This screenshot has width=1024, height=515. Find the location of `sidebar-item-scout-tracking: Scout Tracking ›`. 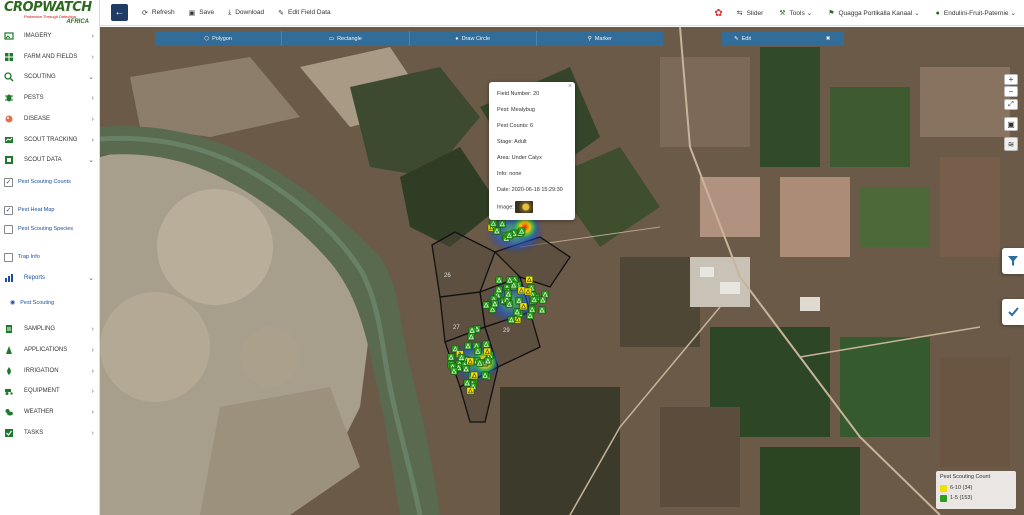

sidebar-item-scout-tracking: Scout Tracking › is located at coordinates (50, 140).